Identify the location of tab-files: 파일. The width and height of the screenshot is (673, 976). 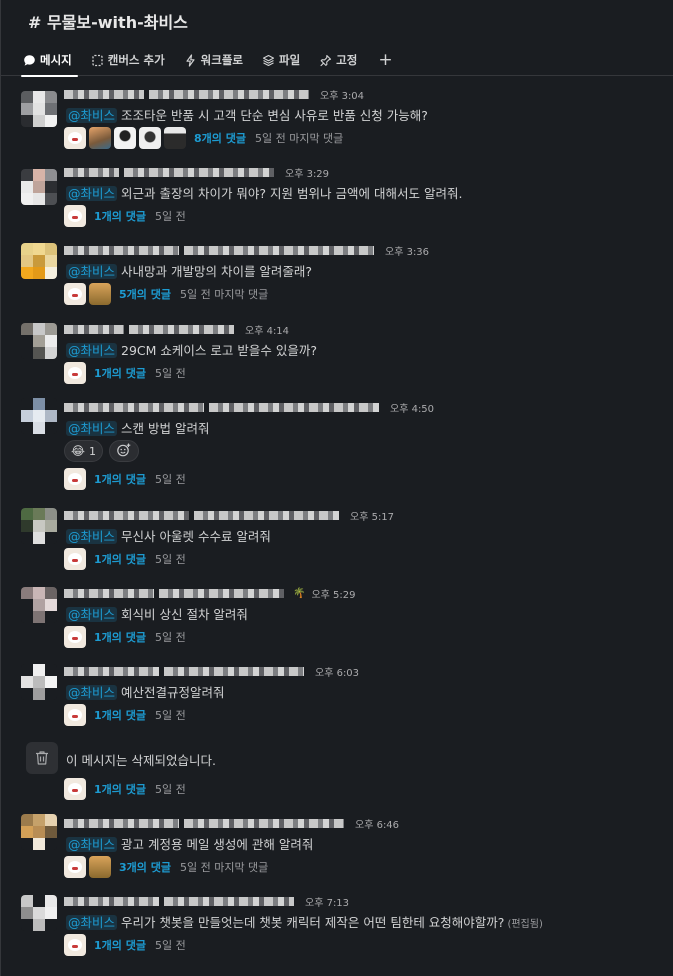
(281, 60).